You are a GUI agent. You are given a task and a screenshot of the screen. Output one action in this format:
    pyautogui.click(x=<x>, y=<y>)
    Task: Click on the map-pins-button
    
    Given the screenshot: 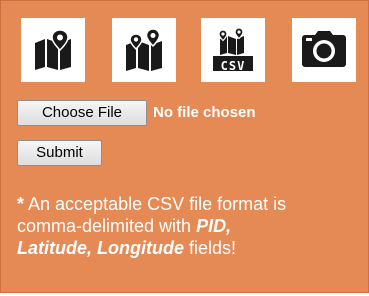 What is the action you would take?
    pyautogui.click(x=144, y=50)
    